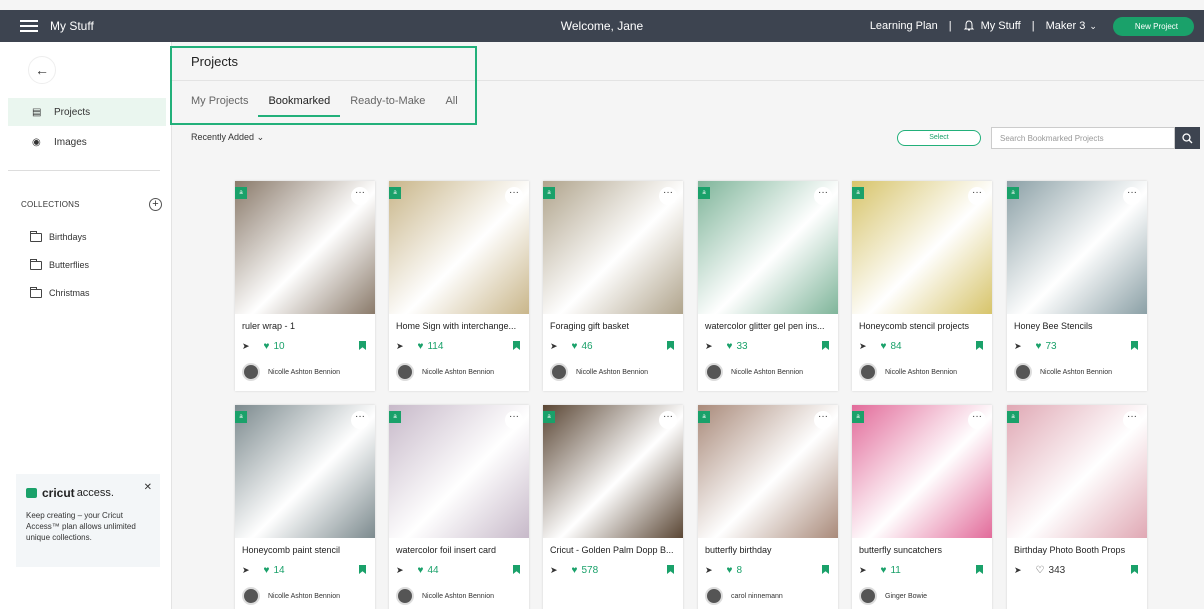 The height and width of the screenshot is (609, 1204). Describe the element at coordinates (1153, 26) in the screenshot. I see `new-project-button: New Project` at that location.